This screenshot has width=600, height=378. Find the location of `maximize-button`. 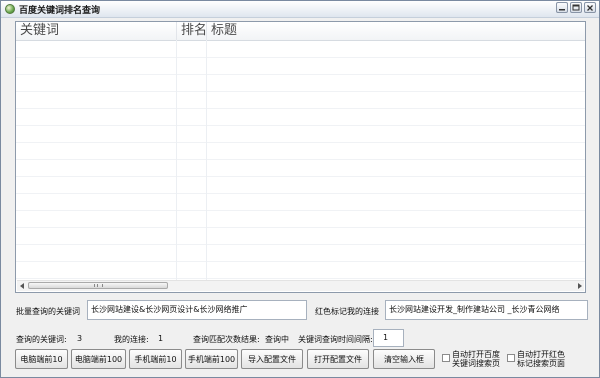

maximize-button is located at coordinates (576, 7).